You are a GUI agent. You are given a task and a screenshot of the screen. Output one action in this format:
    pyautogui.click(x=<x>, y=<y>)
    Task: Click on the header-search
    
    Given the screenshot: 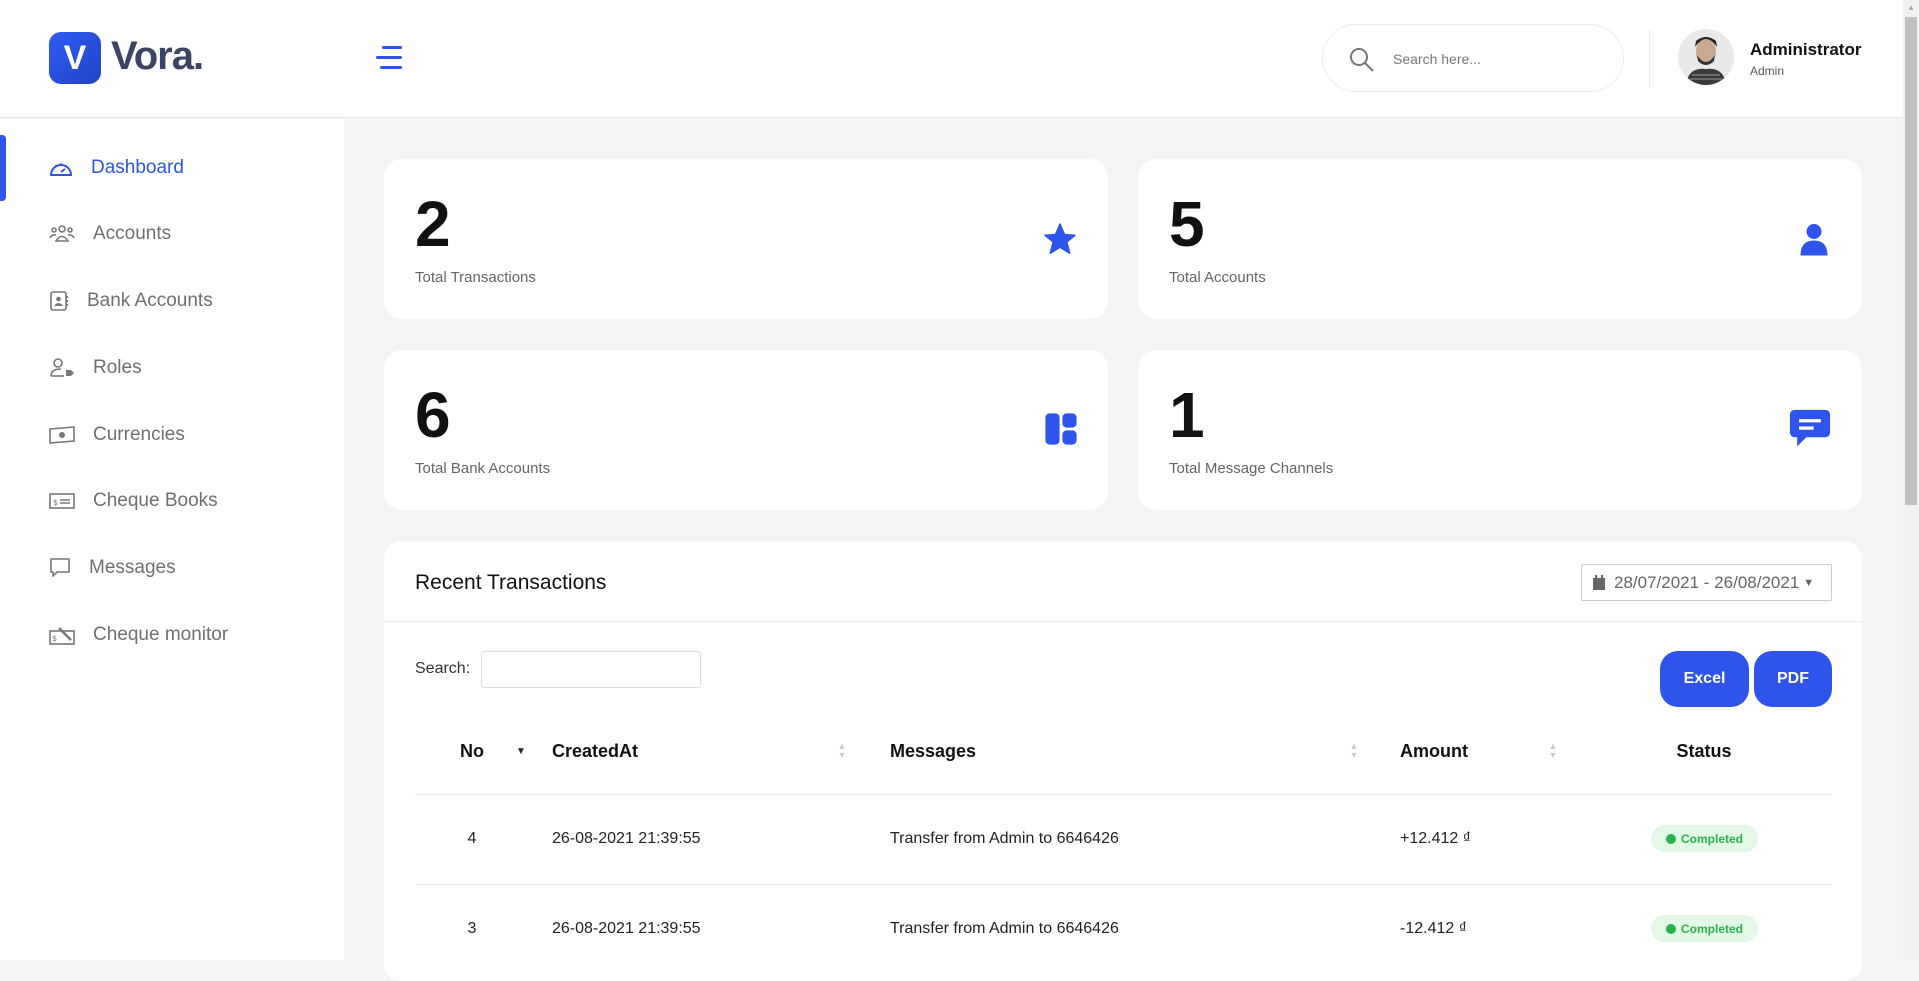 What is the action you would take?
    pyautogui.click(x=1473, y=58)
    